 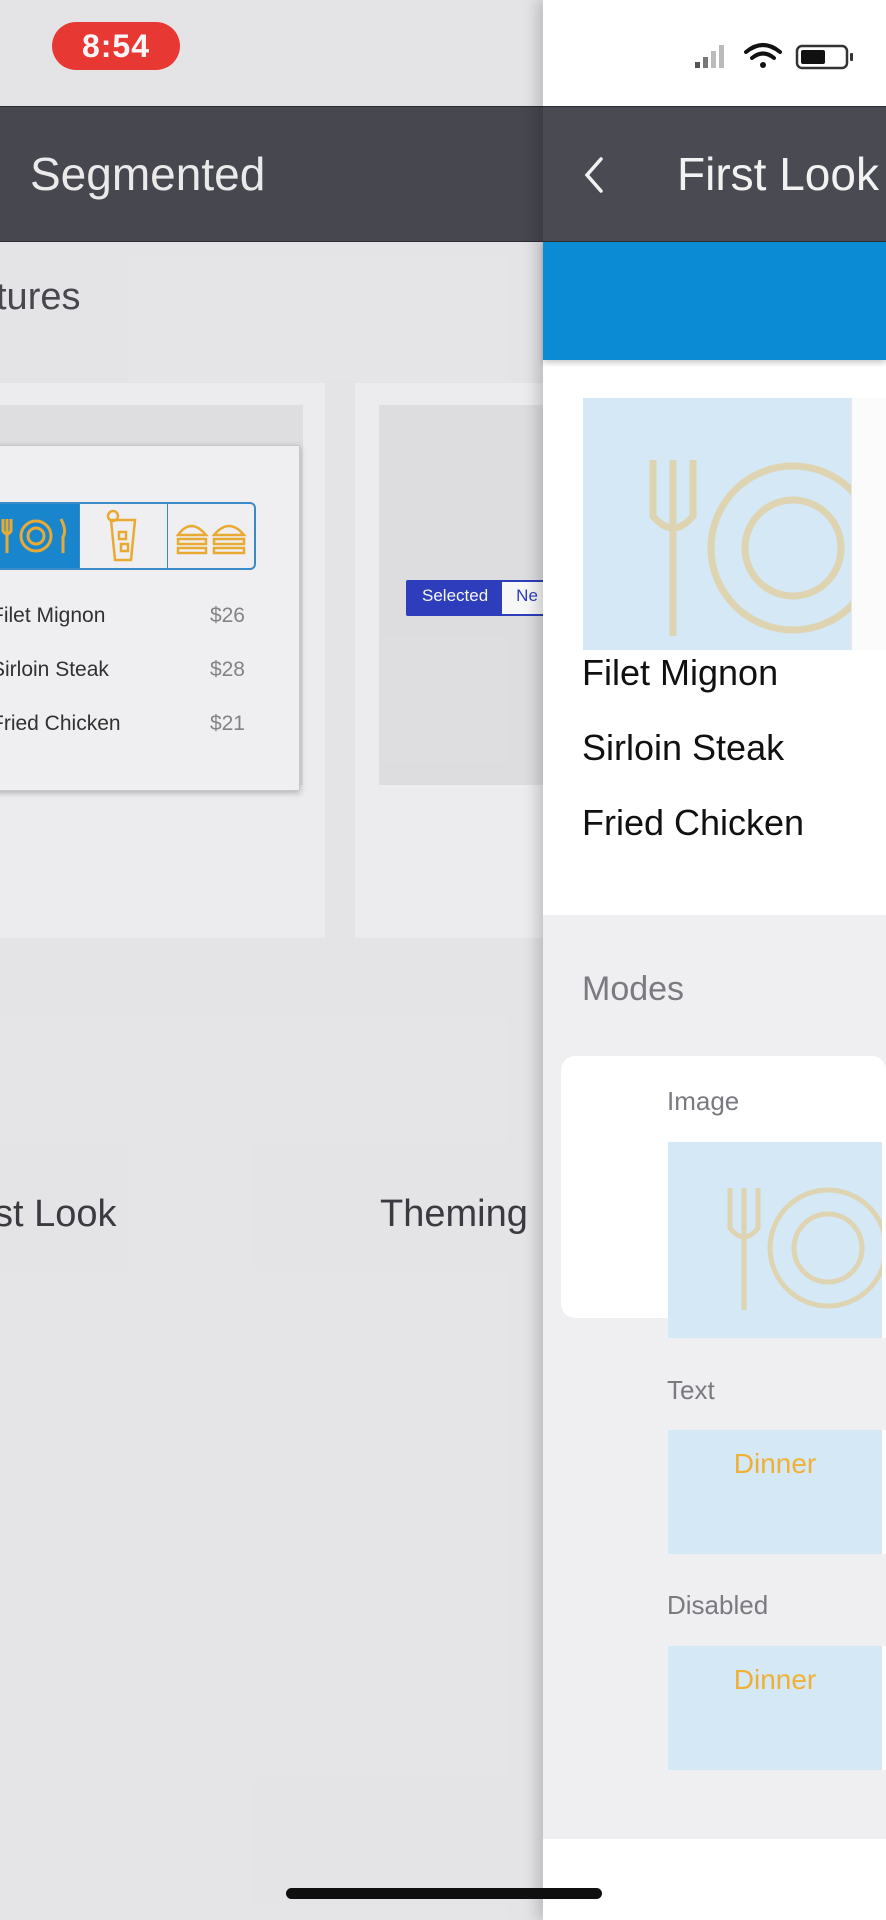 I want to click on status-icons, so click(x=774, y=56).